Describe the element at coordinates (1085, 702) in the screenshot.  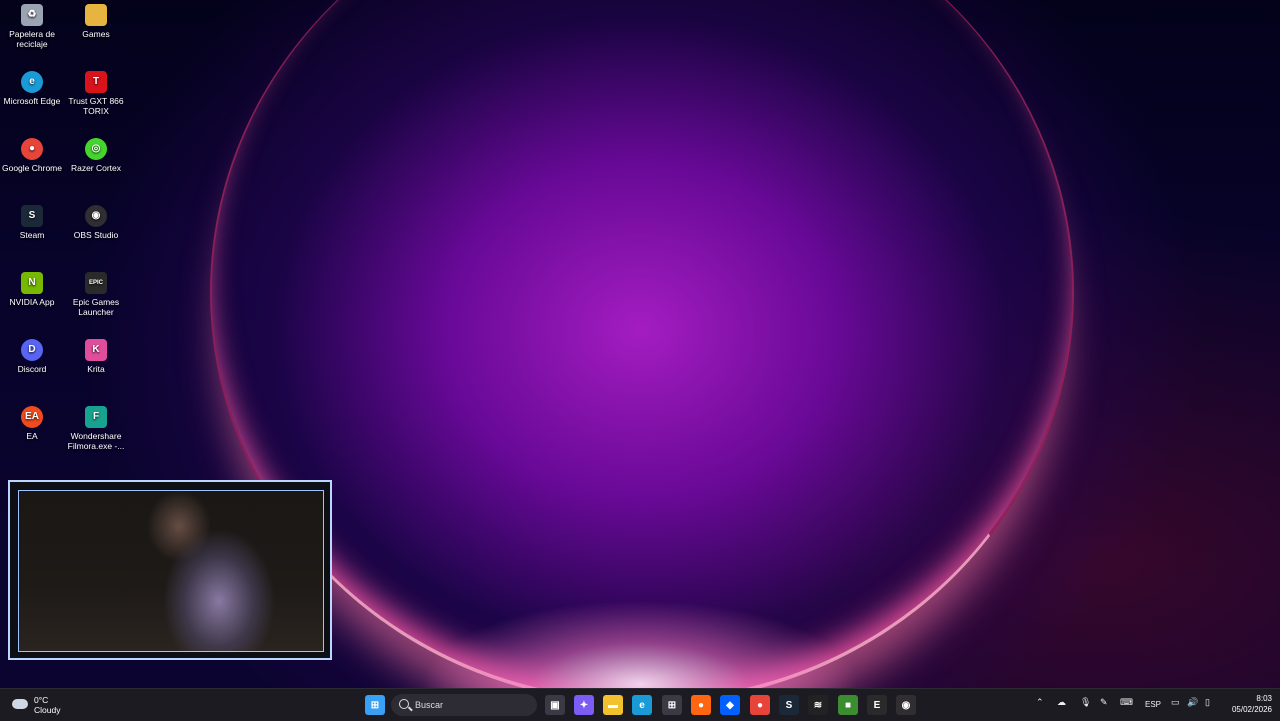
I see `microphone-icon: 🎙` at that location.